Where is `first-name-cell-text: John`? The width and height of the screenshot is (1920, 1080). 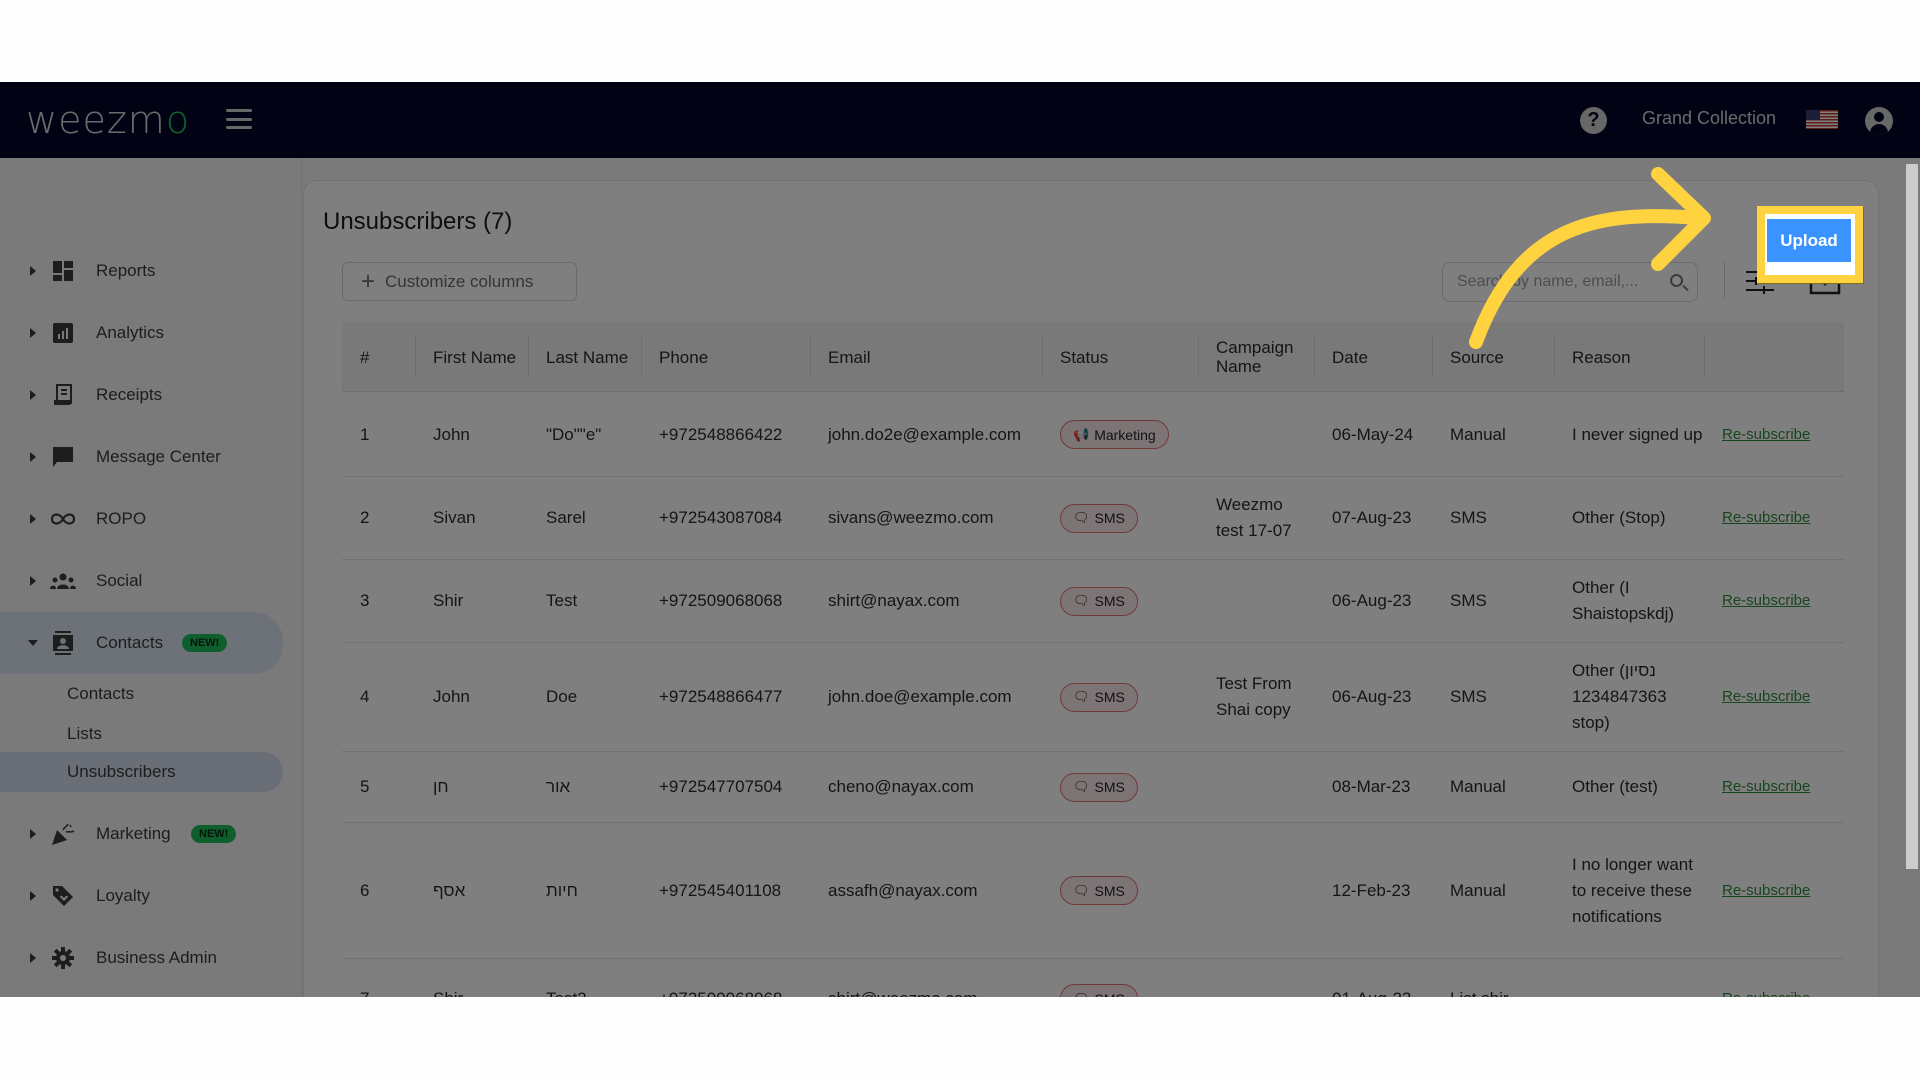 first-name-cell-text: John is located at coordinates (451, 696).